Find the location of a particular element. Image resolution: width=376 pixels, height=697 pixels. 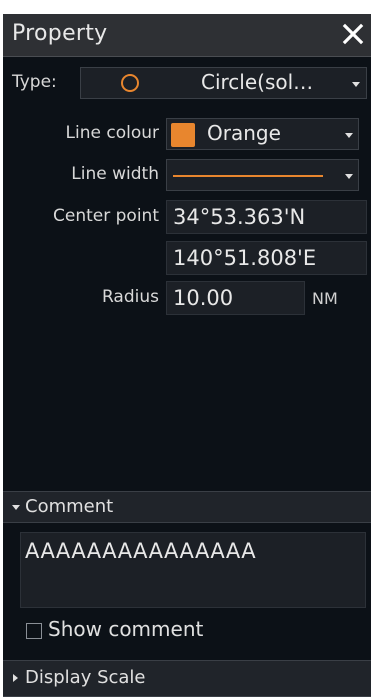

line-width-label: Line width is located at coordinates (115, 174).